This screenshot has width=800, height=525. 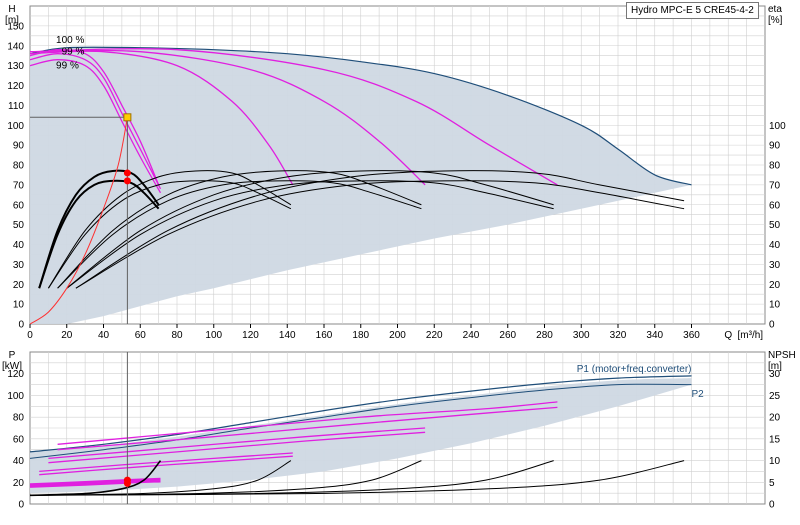 I want to click on x-tick-label: 60, so click(x=141, y=335).